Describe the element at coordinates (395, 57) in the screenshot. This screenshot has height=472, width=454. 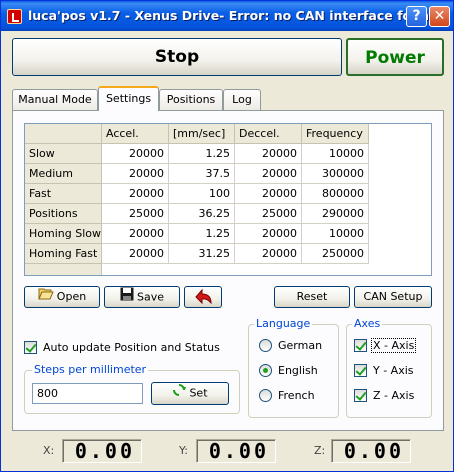
I see `power-button: Power` at that location.